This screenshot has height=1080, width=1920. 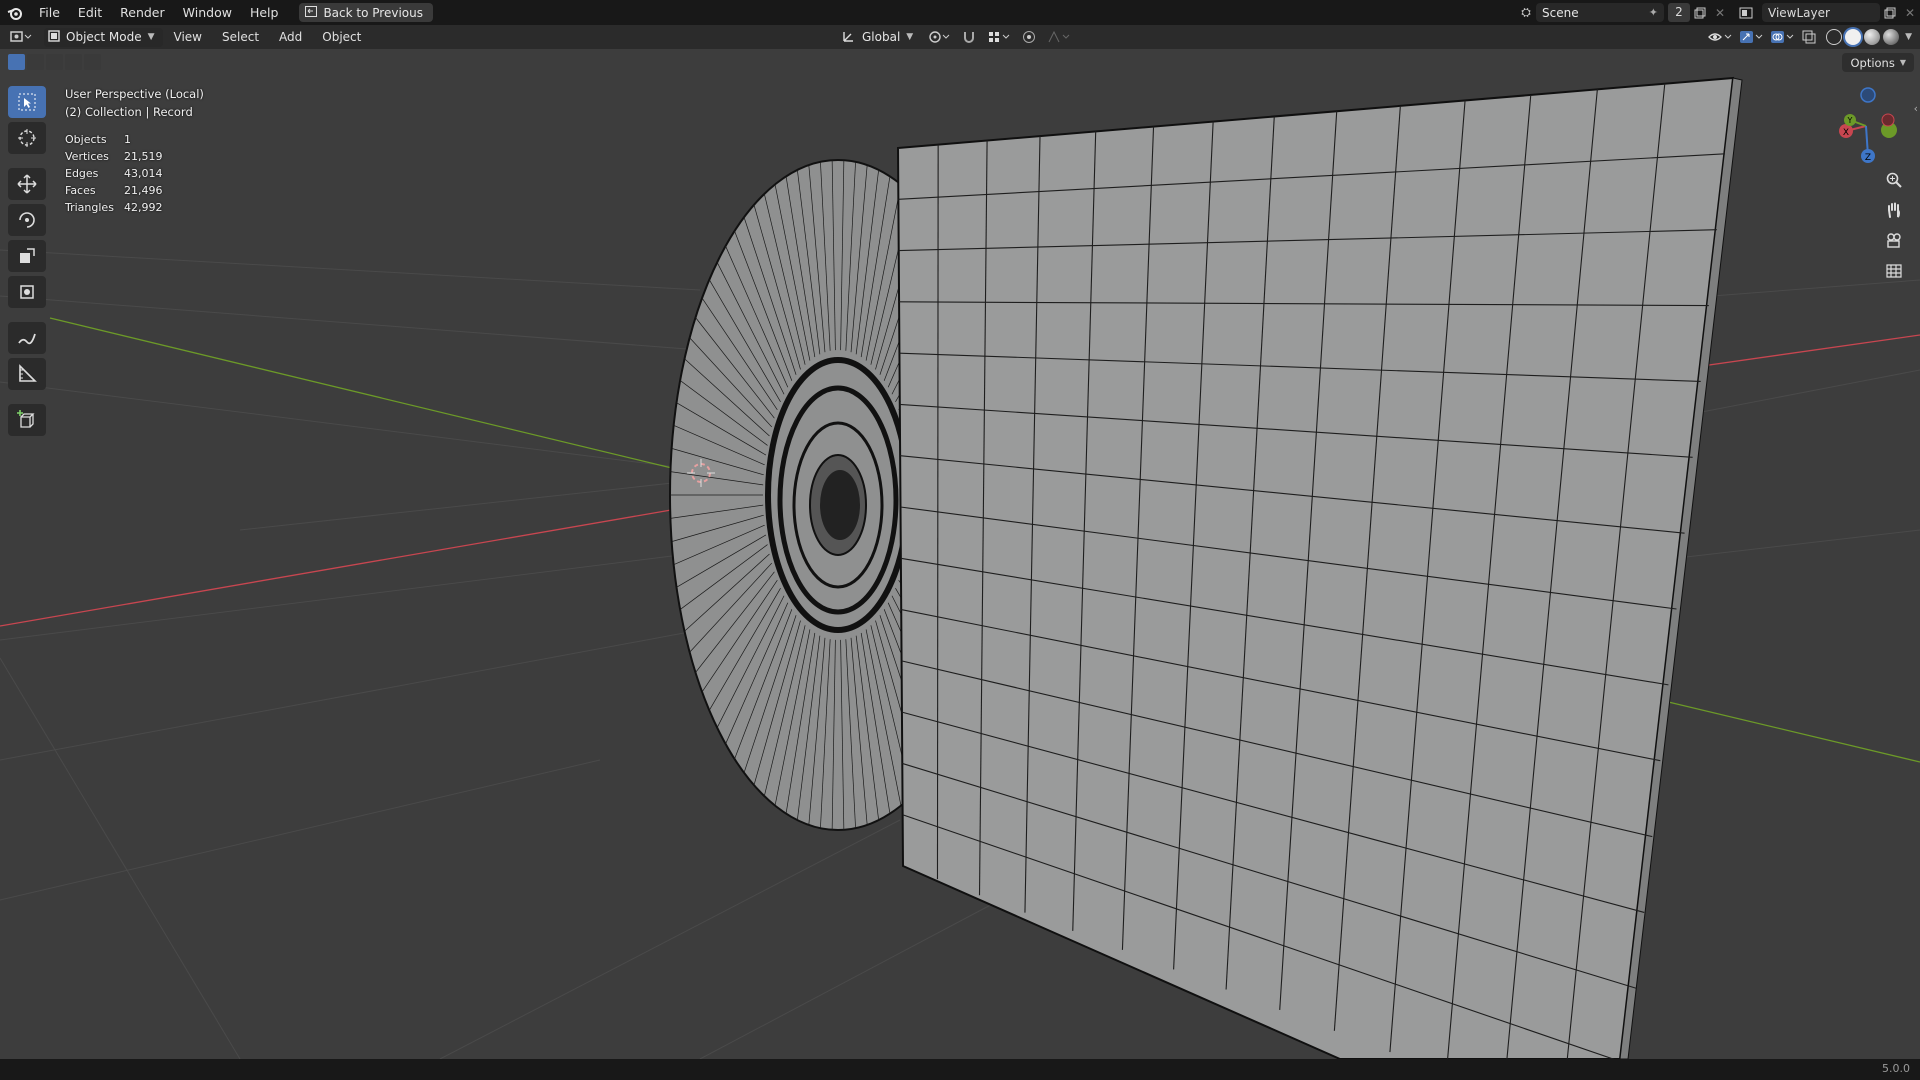 I want to click on stat-row-vertices: Vertices 21,519, so click(x=114, y=156).